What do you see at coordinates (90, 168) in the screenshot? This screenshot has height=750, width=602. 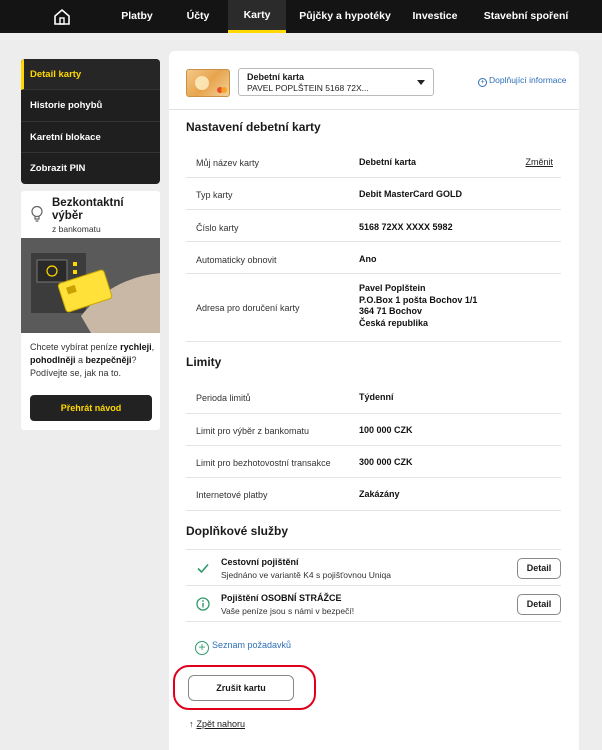 I see `sidebar-item-zobrazit-pin: Zobrazit PIN` at bounding box center [90, 168].